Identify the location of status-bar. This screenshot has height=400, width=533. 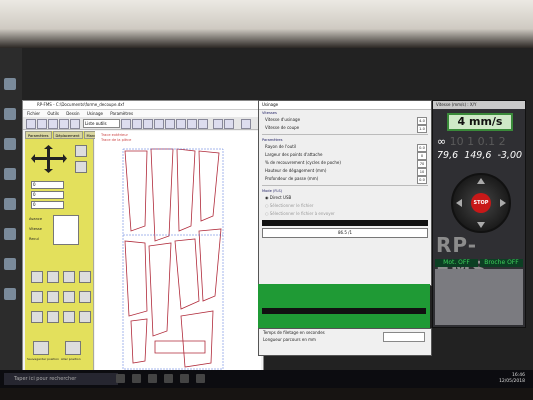
(344, 311).